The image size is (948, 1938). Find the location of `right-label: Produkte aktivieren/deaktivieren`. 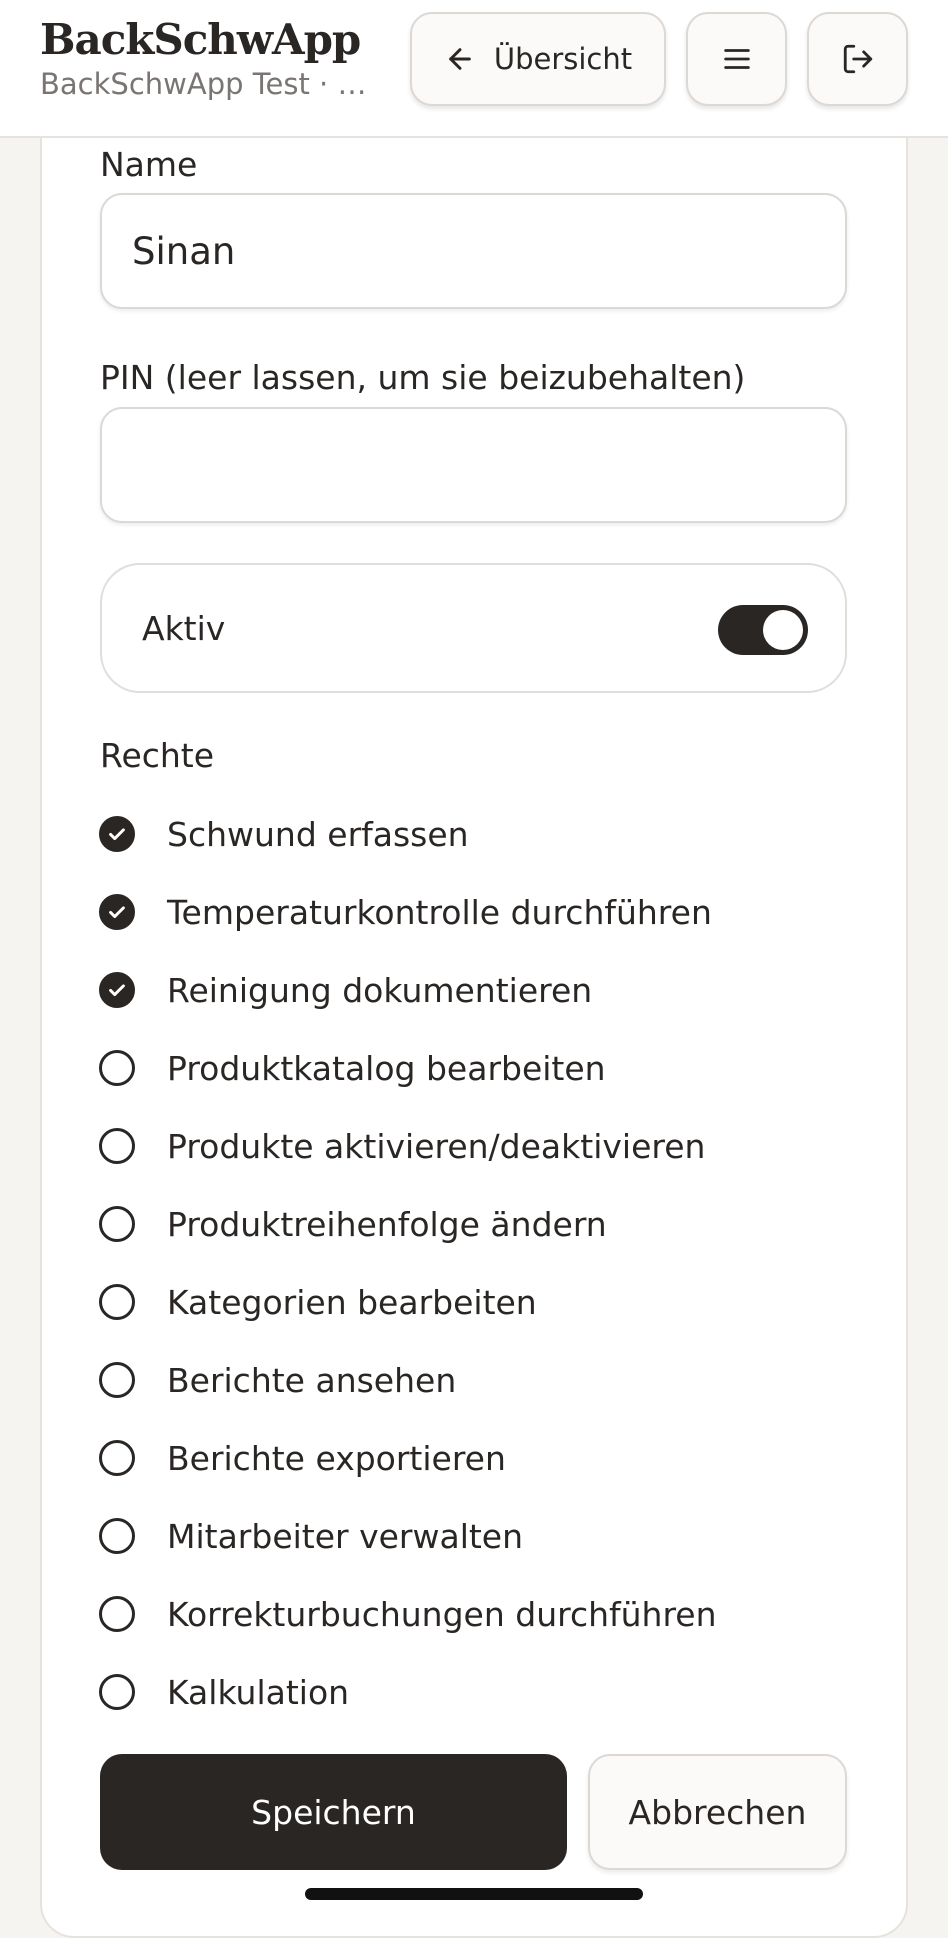

right-label: Produkte aktivieren/deaktivieren is located at coordinates (436, 1146).